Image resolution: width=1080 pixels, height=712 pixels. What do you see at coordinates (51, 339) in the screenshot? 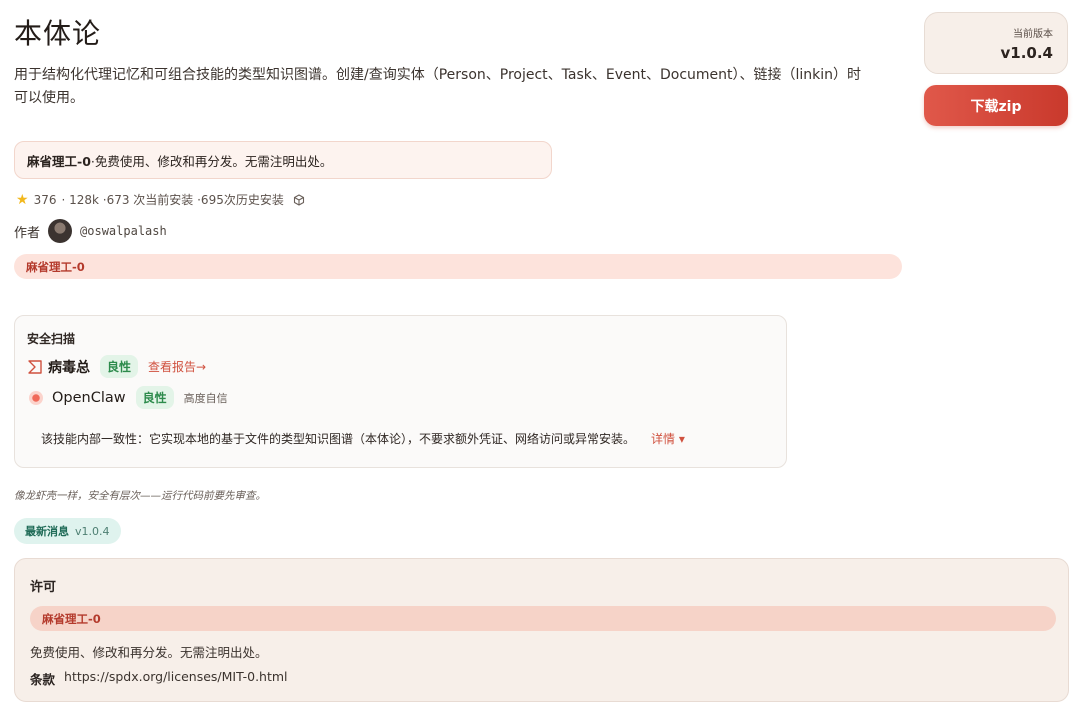
I see `security-scan-title: 安全扫描` at bounding box center [51, 339].